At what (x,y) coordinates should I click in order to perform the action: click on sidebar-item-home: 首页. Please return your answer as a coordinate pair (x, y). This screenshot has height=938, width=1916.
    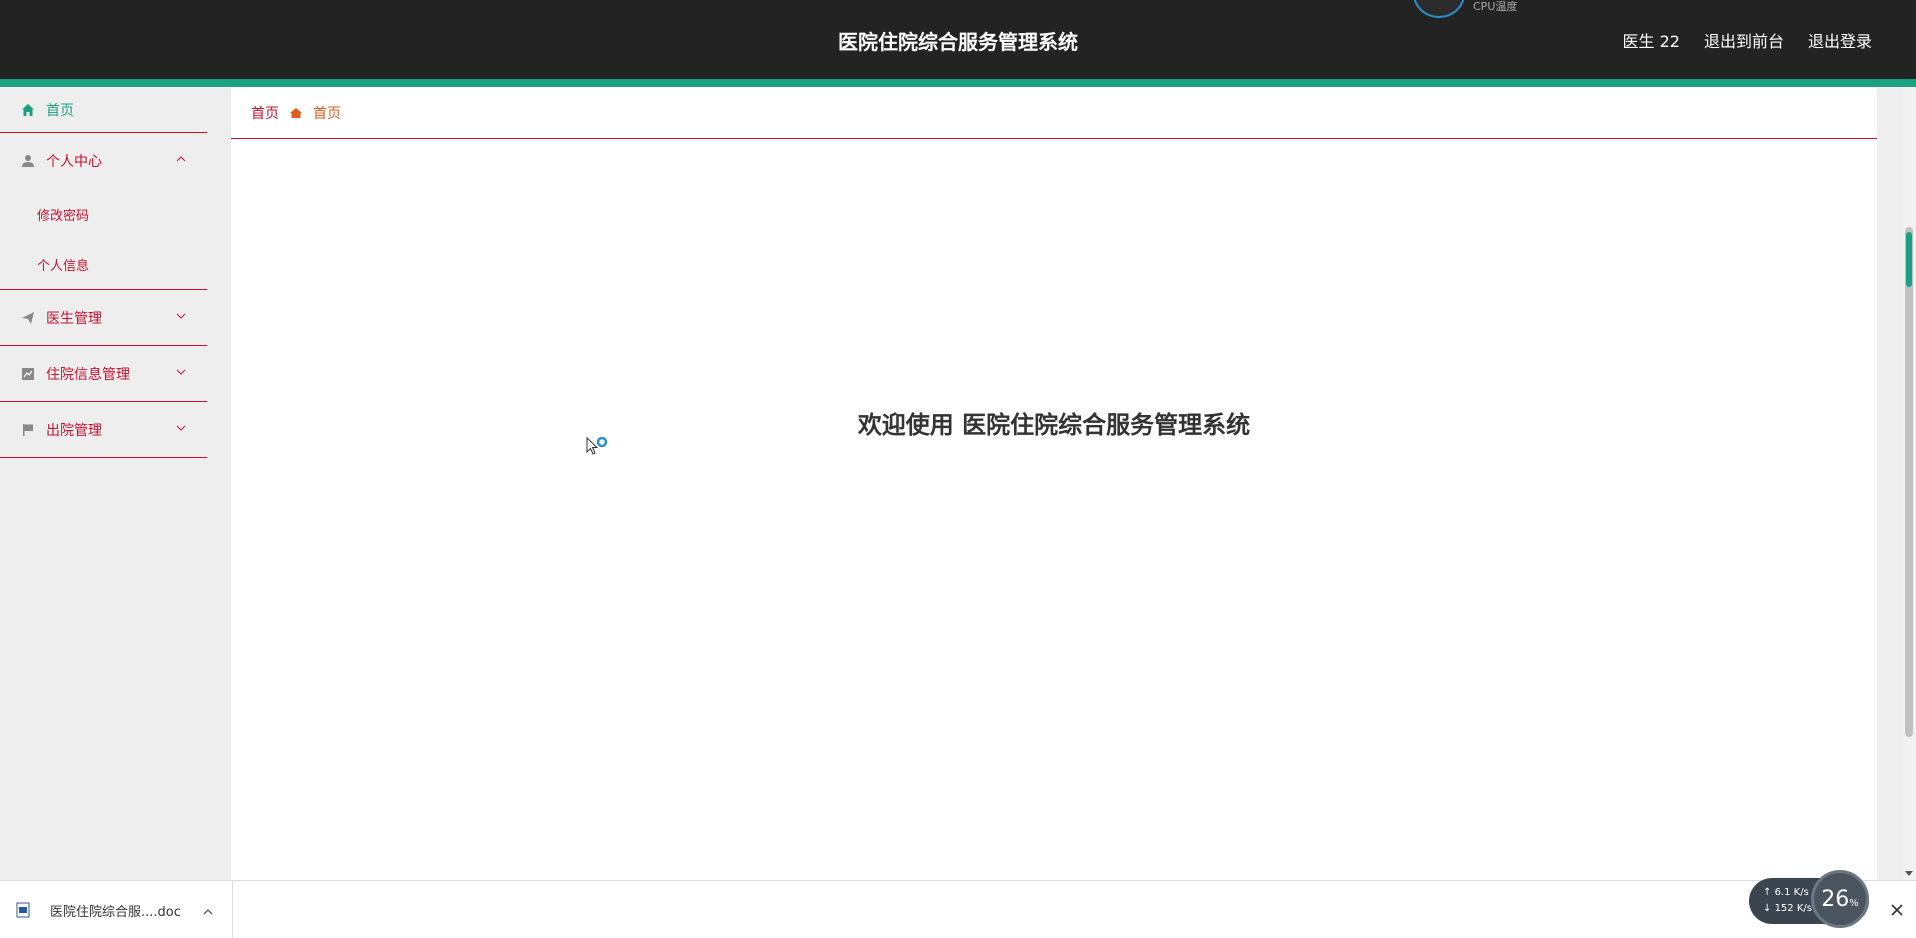
    Looking at the image, I should click on (103, 110).